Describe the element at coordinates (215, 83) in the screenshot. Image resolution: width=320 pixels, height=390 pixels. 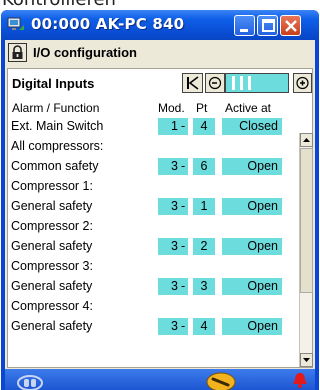
I see `previous-page-button` at that location.